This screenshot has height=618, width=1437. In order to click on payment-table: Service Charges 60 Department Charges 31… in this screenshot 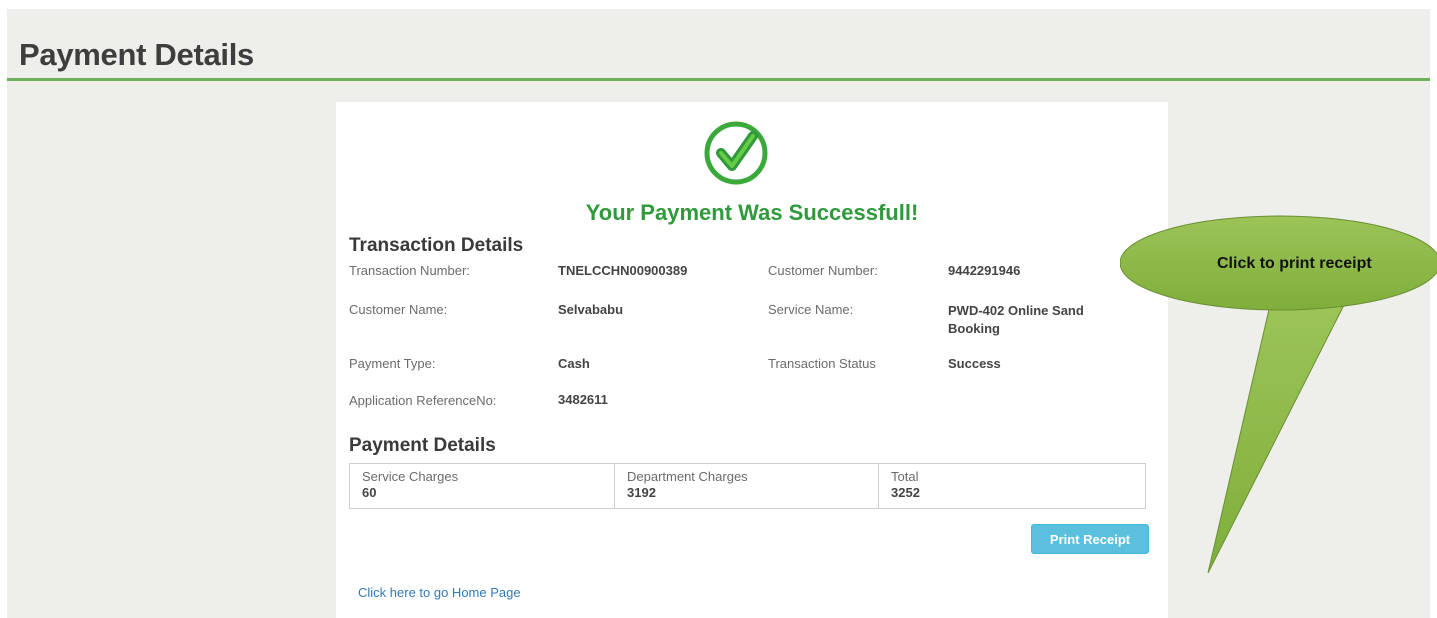, I will do `click(747, 486)`.